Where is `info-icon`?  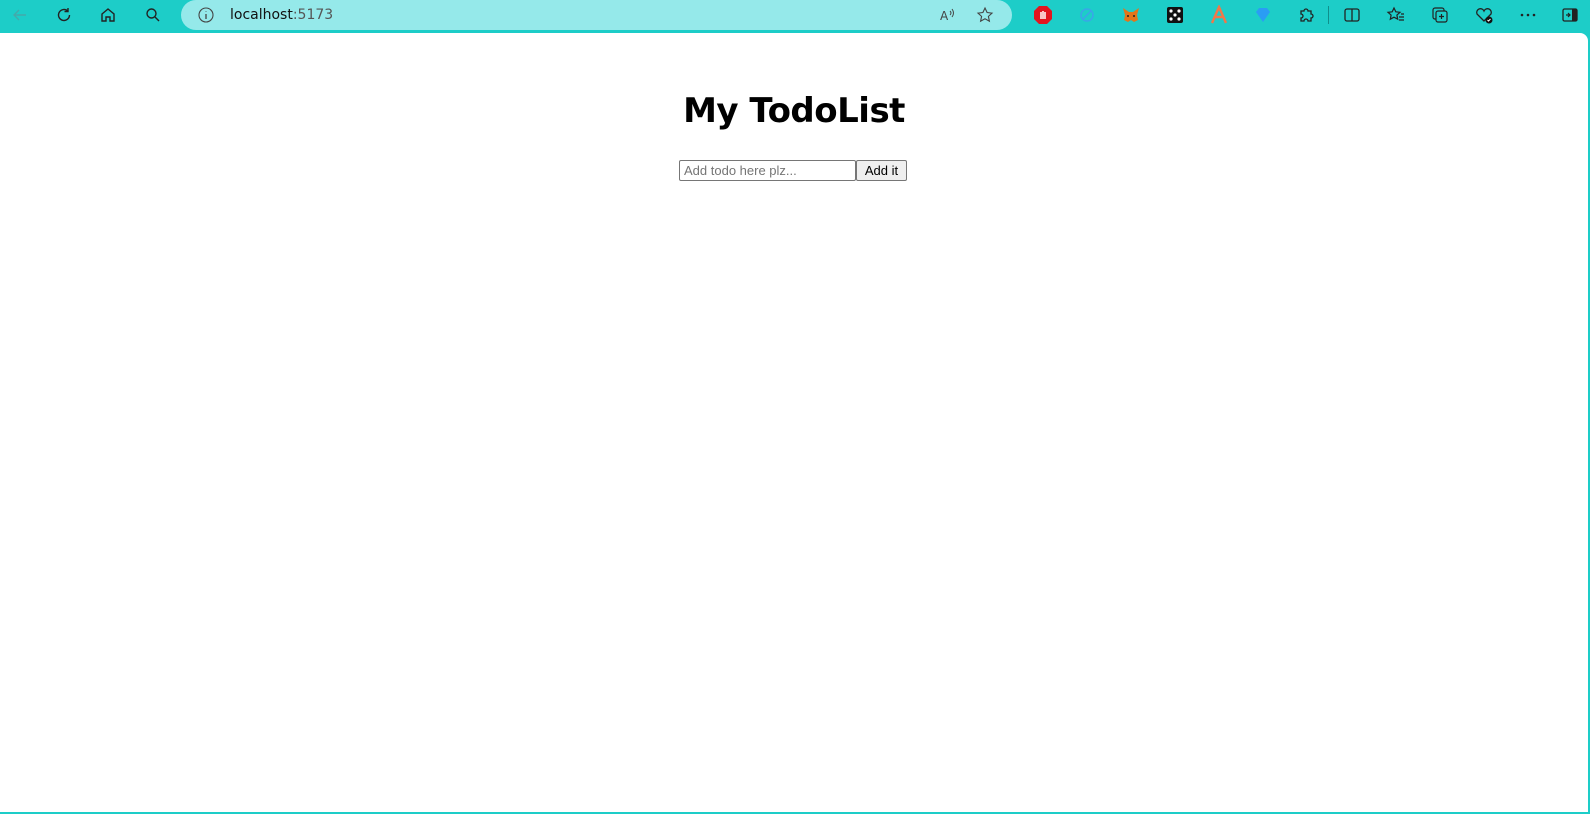
info-icon is located at coordinates (206, 15).